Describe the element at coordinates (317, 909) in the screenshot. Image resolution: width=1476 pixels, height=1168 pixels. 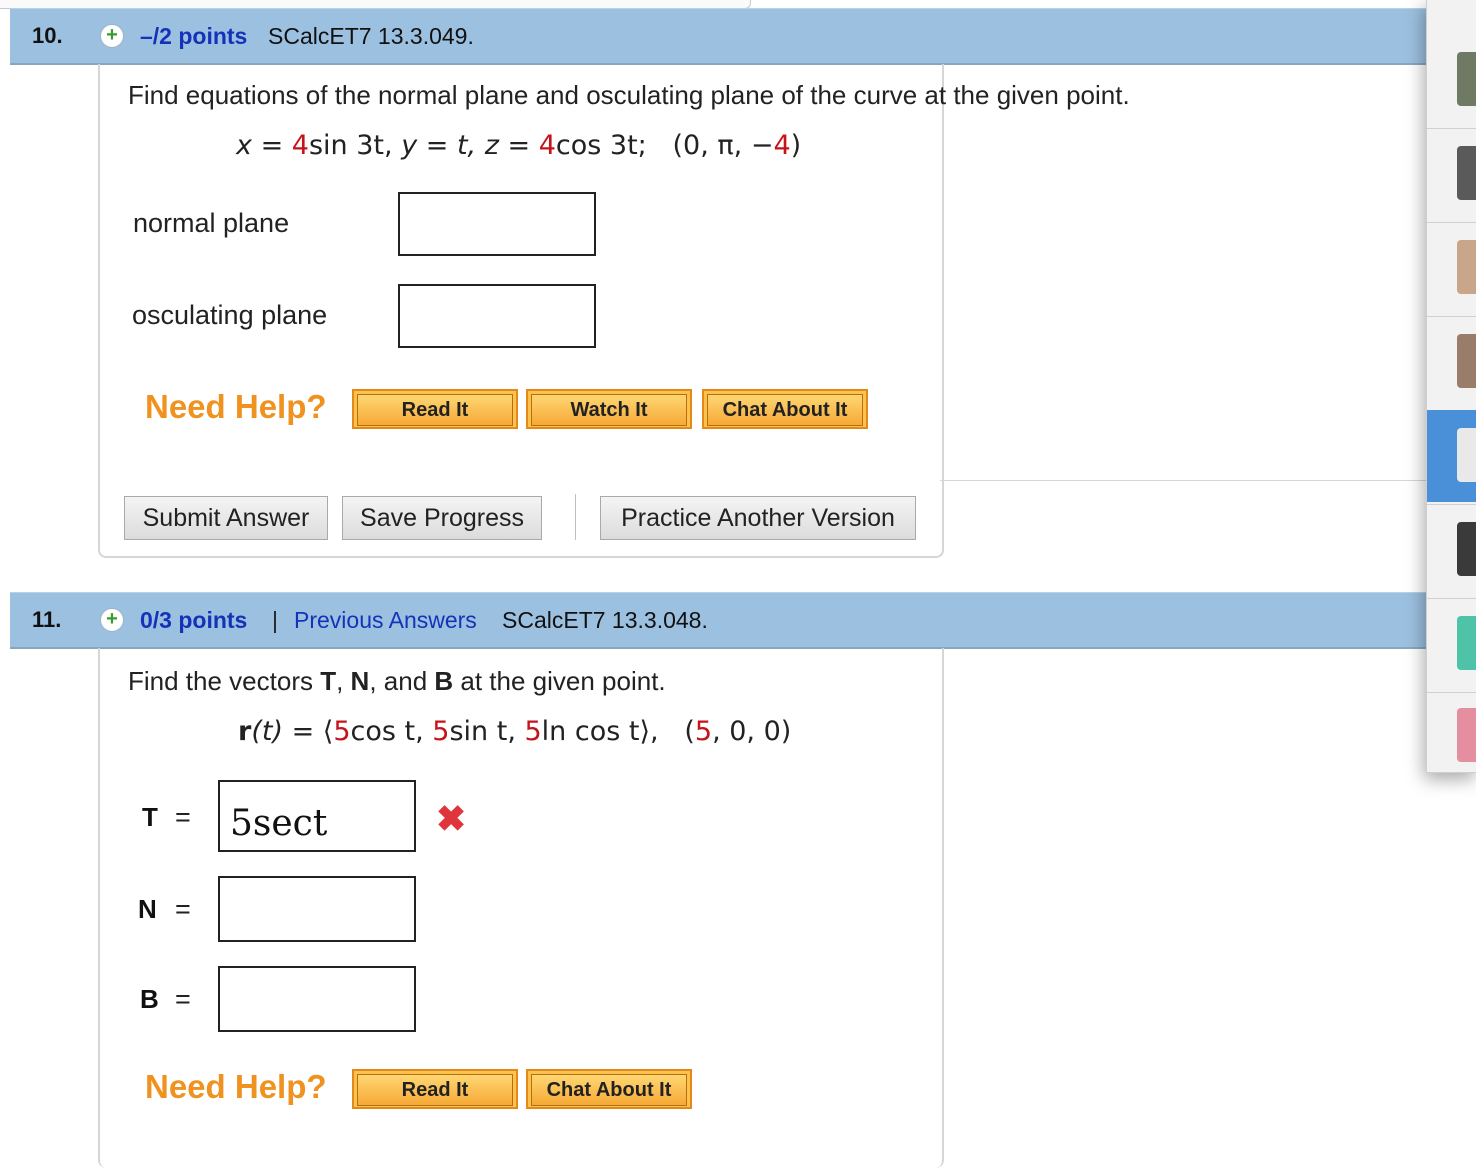
I see `n-vector-input` at that location.